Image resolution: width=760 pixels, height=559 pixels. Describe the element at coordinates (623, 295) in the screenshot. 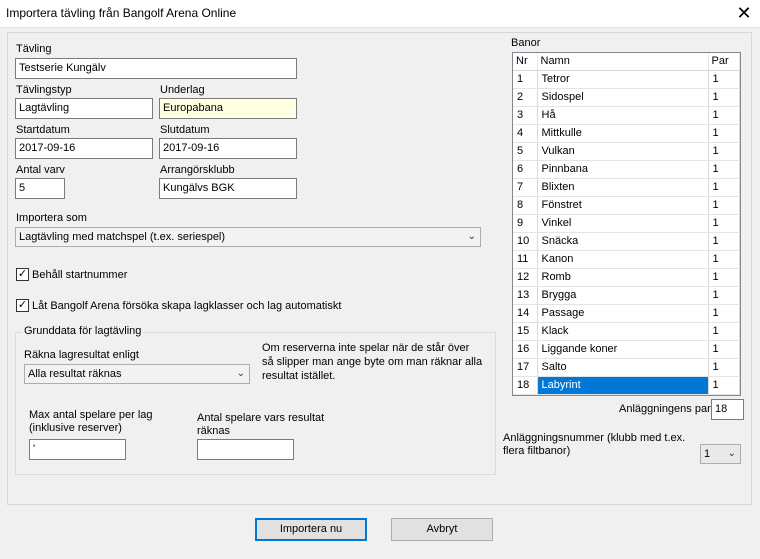

I see `banor-cell-namn: Brygga` at that location.